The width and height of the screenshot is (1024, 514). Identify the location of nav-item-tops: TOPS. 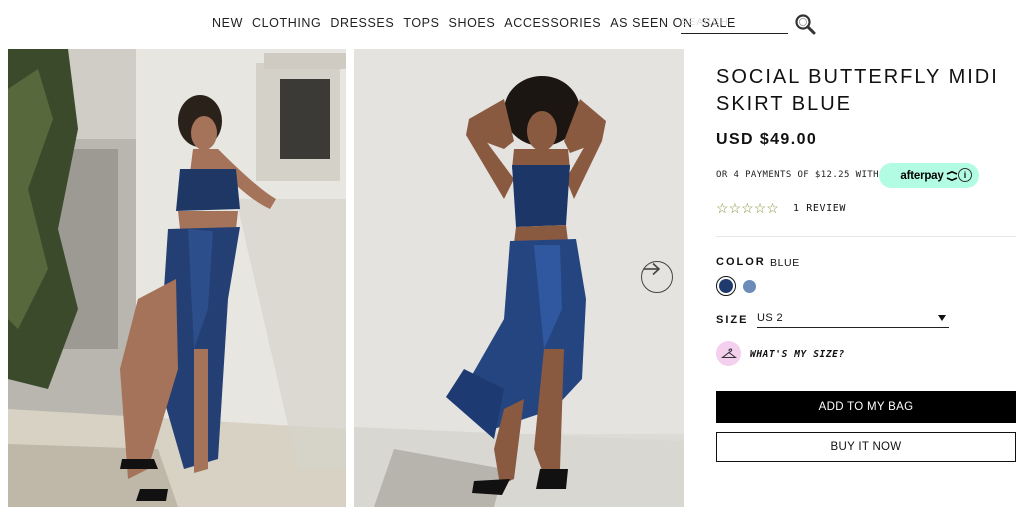
(421, 23).